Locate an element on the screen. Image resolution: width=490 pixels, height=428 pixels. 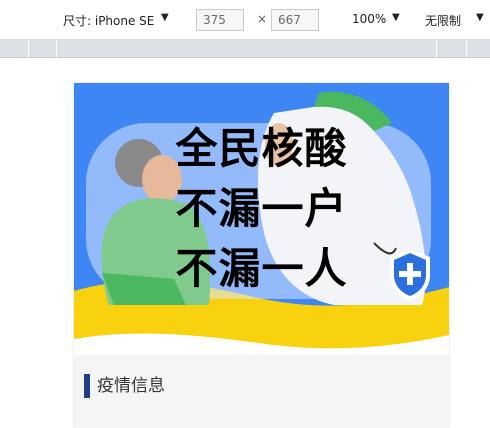
device-toolbar: 尺寸: iPhone SE ▼ × 100% ▼ 无限制 ▼ is located at coordinates (245, 20).